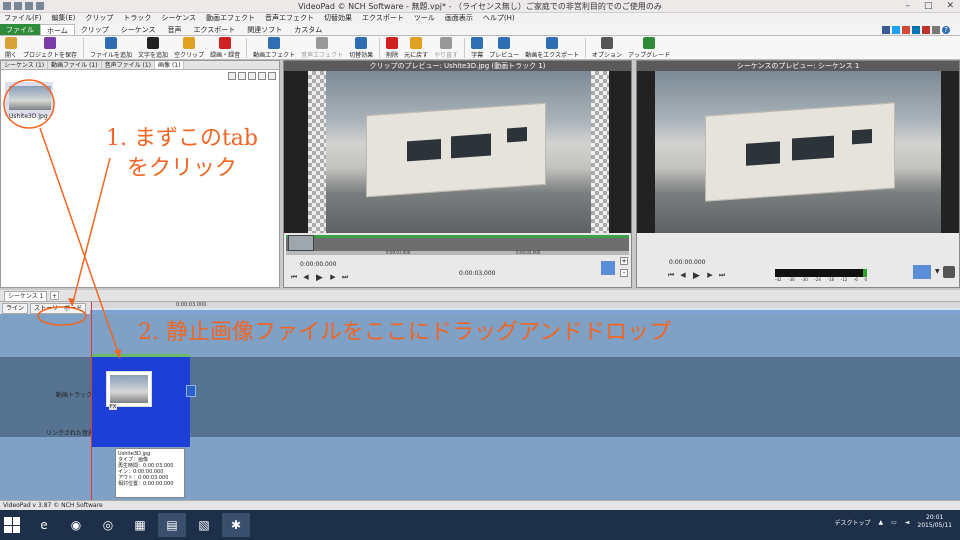 The height and width of the screenshot is (540, 960). What do you see at coordinates (649, 47) in the screenshot?
I see `toolbar-upgrade-button: アップグレード` at bounding box center [649, 47].